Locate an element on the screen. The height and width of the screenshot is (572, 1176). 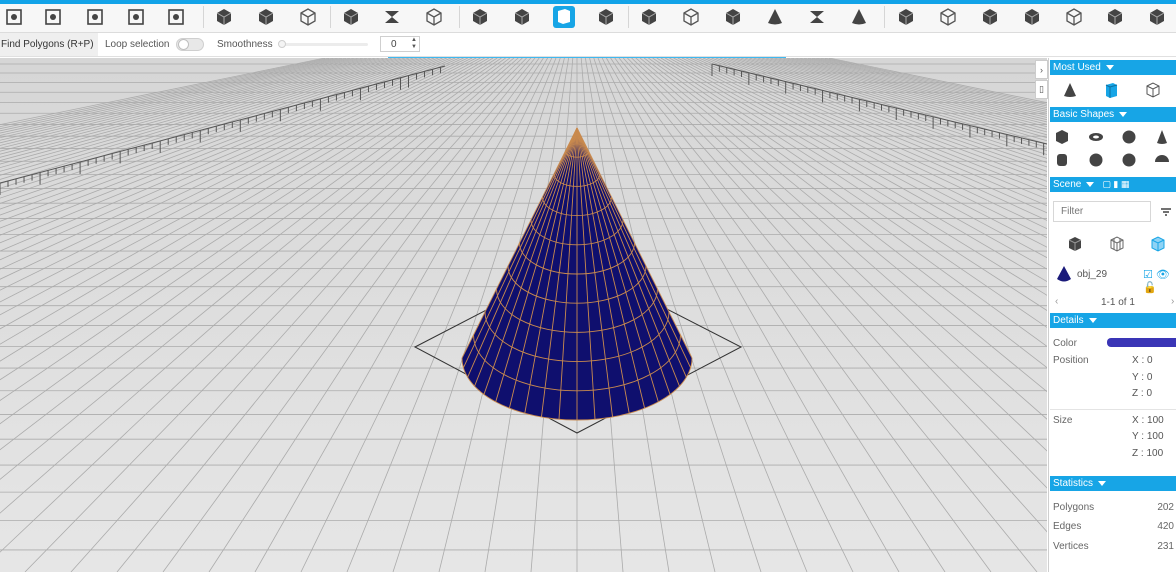
pager-prev-icon: ‹ is located at coordinates (1056, 301).